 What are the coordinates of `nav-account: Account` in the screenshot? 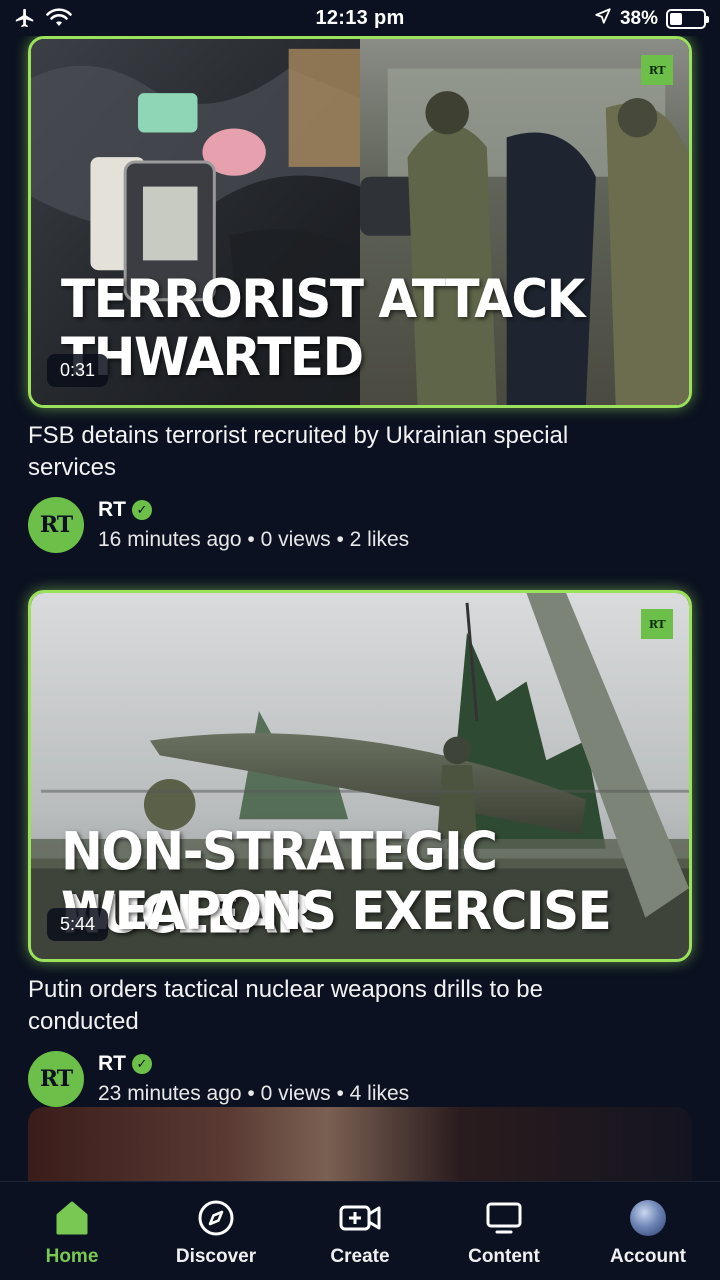 It's located at (648, 1231).